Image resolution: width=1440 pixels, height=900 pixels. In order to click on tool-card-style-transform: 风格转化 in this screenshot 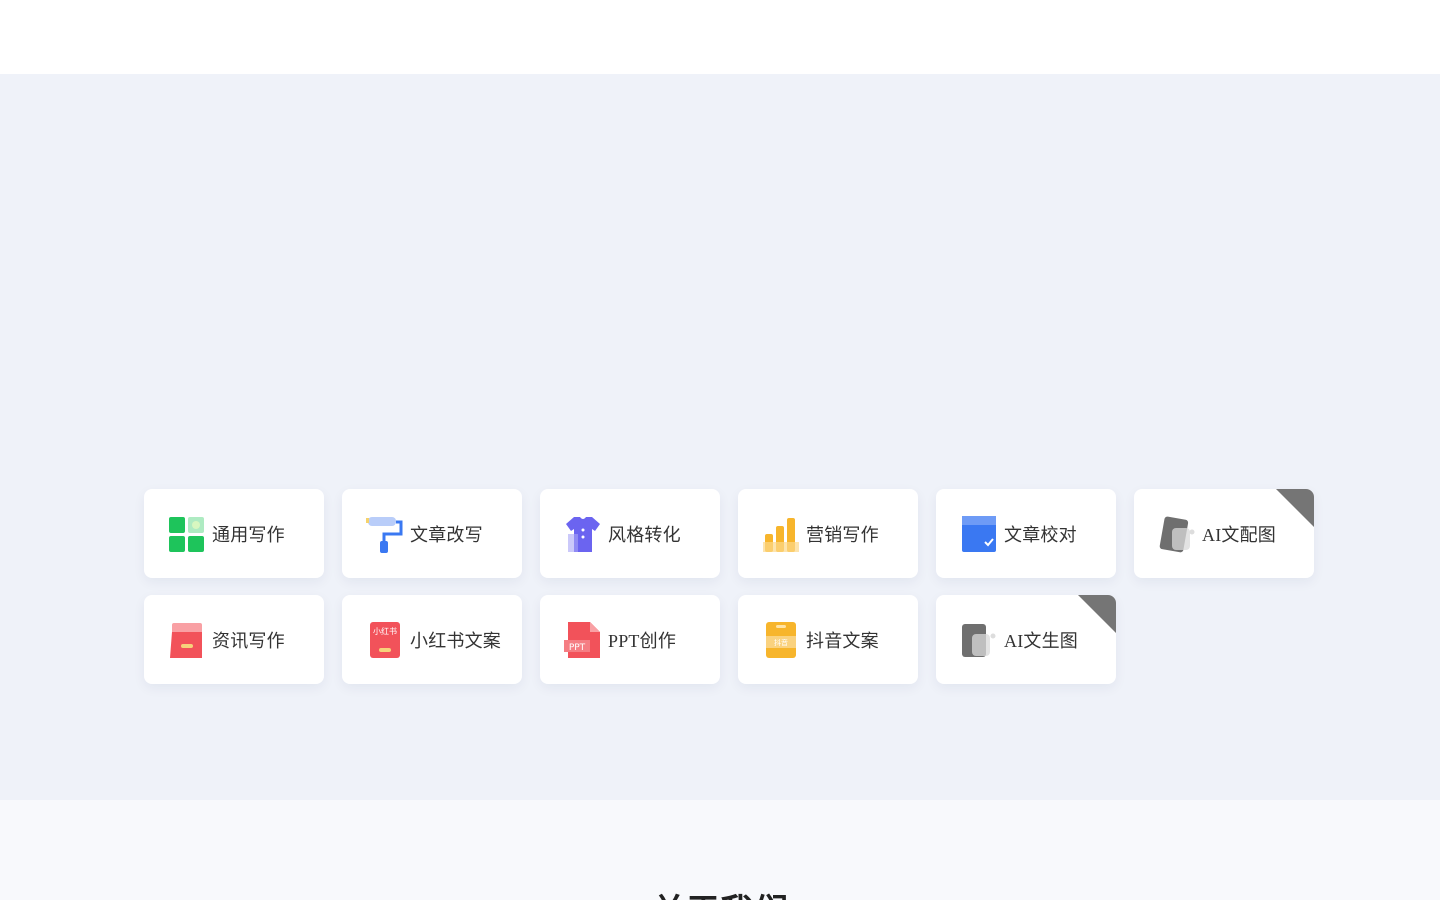, I will do `click(630, 533)`.